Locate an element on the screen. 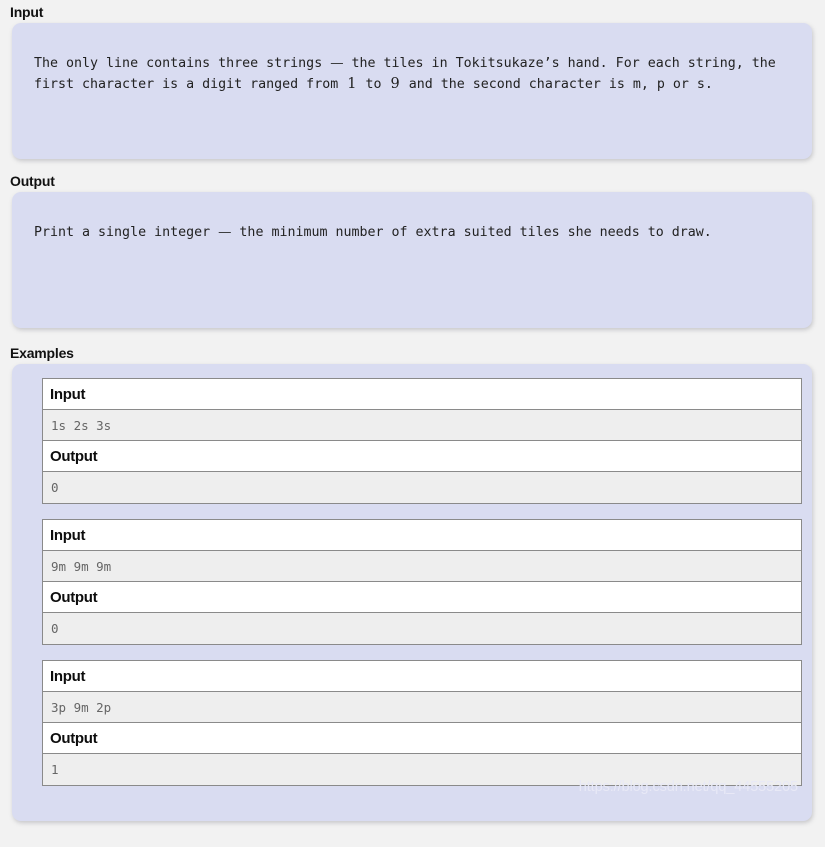 This screenshot has width=825, height=847. input-body-between: to is located at coordinates (373, 84).